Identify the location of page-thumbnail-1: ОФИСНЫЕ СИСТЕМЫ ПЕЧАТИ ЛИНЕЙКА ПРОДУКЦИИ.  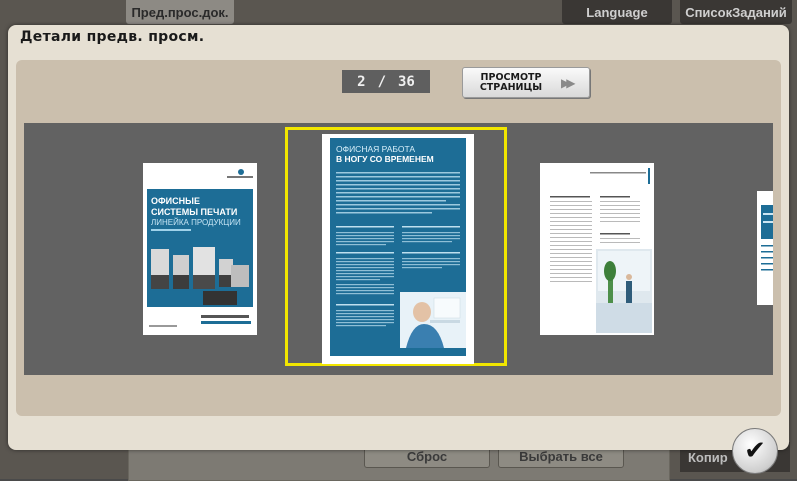
(200, 249).